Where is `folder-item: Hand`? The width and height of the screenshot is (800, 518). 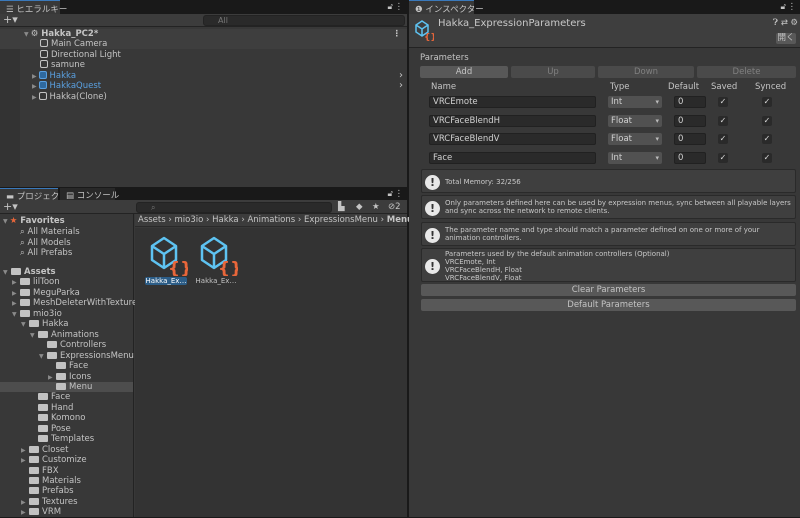
folder-item: Hand is located at coordinates (66, 408).